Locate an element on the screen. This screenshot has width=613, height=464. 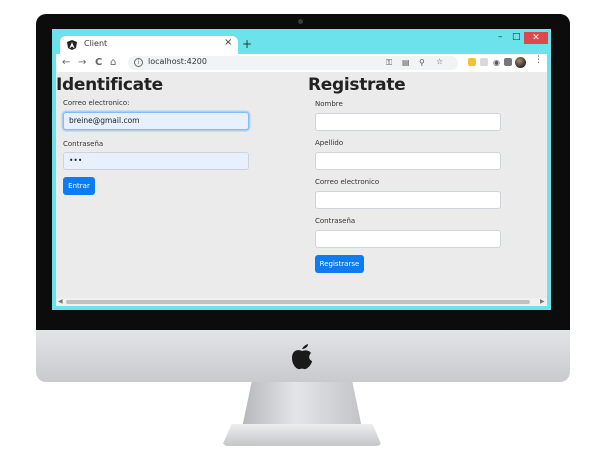
register-title: Registrate is located at coordinates (357, 85).